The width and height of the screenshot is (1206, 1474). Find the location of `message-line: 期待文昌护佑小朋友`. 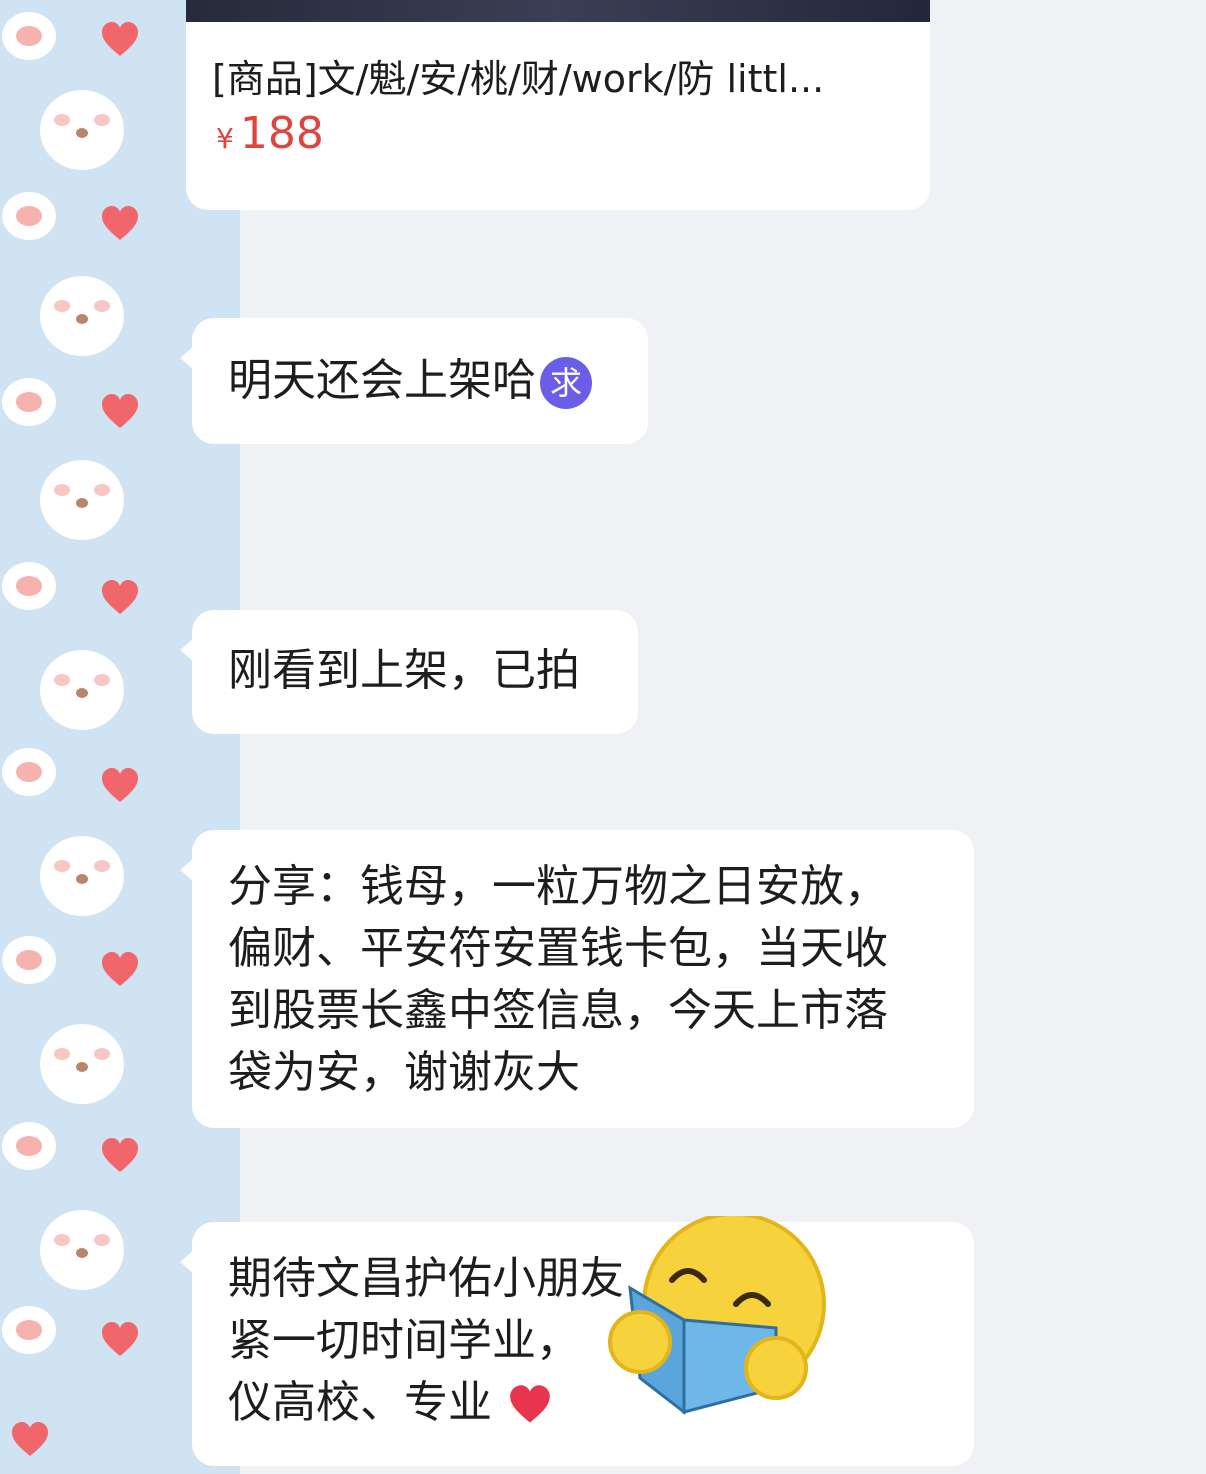

message-line: 期待文昌护佑小朋友 is located at coordinates (426, 1278).